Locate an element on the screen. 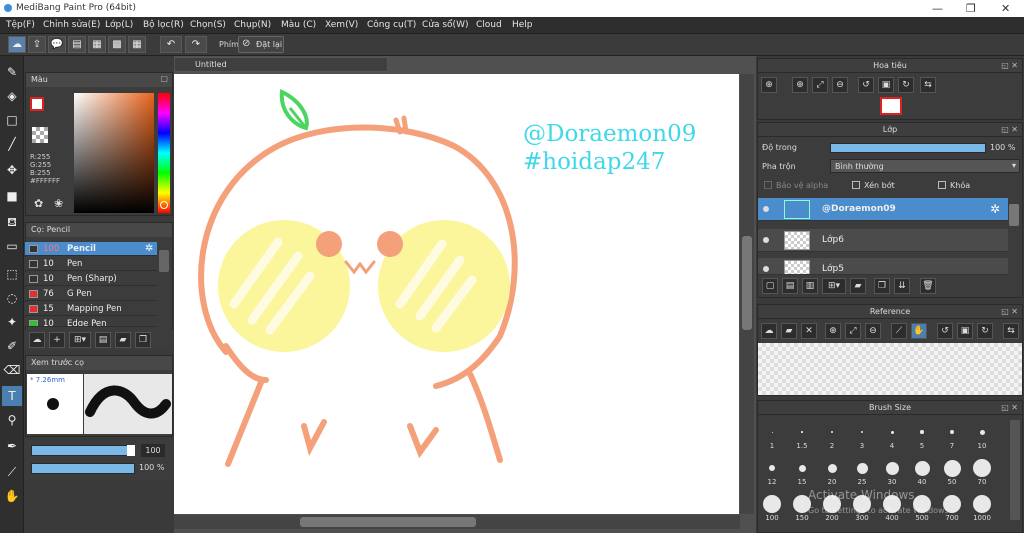 This screenshot has height=533, width=1024. magic-wand-icon: ✦ is located at coordinates (12, 322).